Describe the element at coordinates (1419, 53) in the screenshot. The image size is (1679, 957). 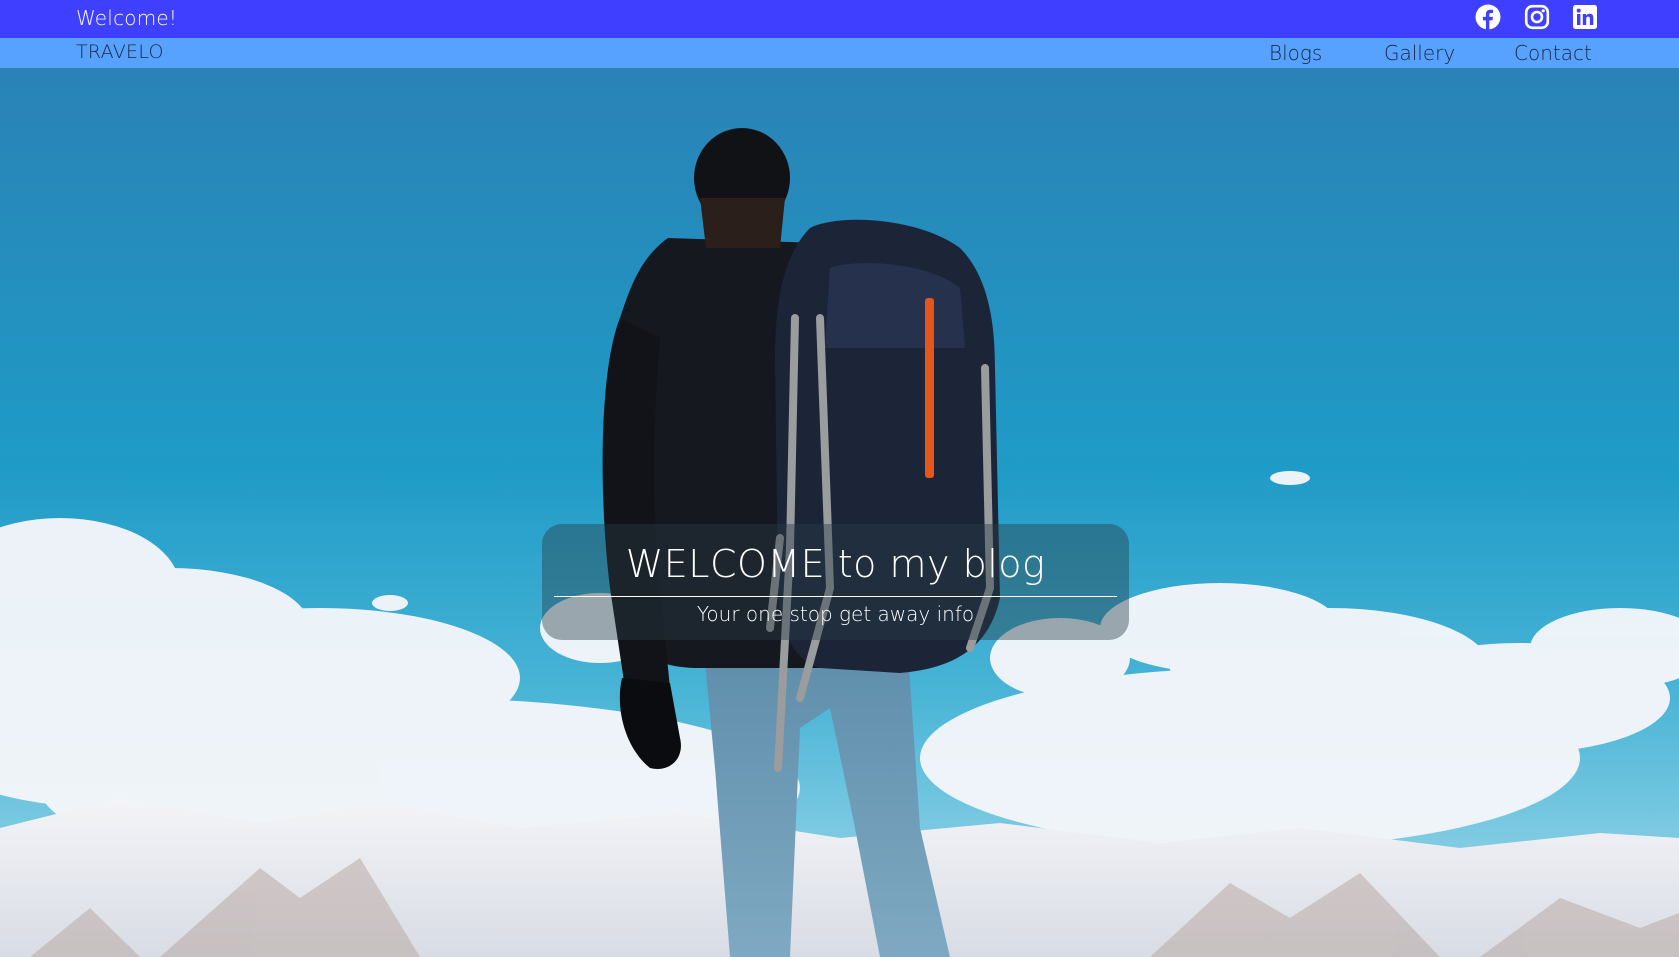
I see `nav-link-gallery: Gallery` at that location.